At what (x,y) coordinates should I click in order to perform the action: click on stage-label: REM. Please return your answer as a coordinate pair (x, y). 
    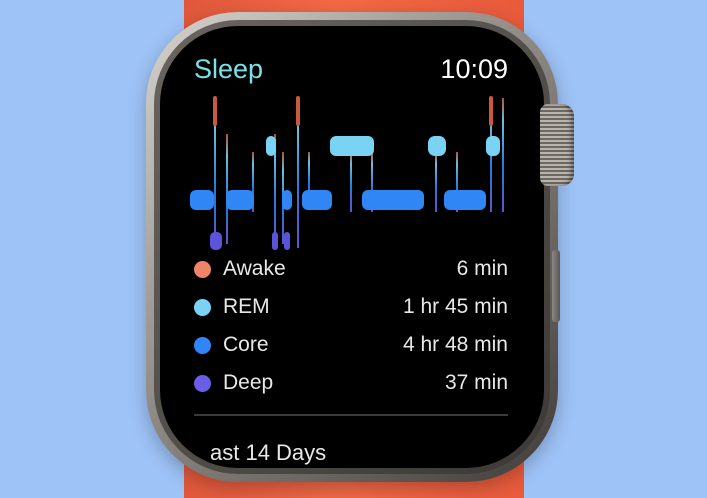
    Looking at the image, I should click on (246, 306).